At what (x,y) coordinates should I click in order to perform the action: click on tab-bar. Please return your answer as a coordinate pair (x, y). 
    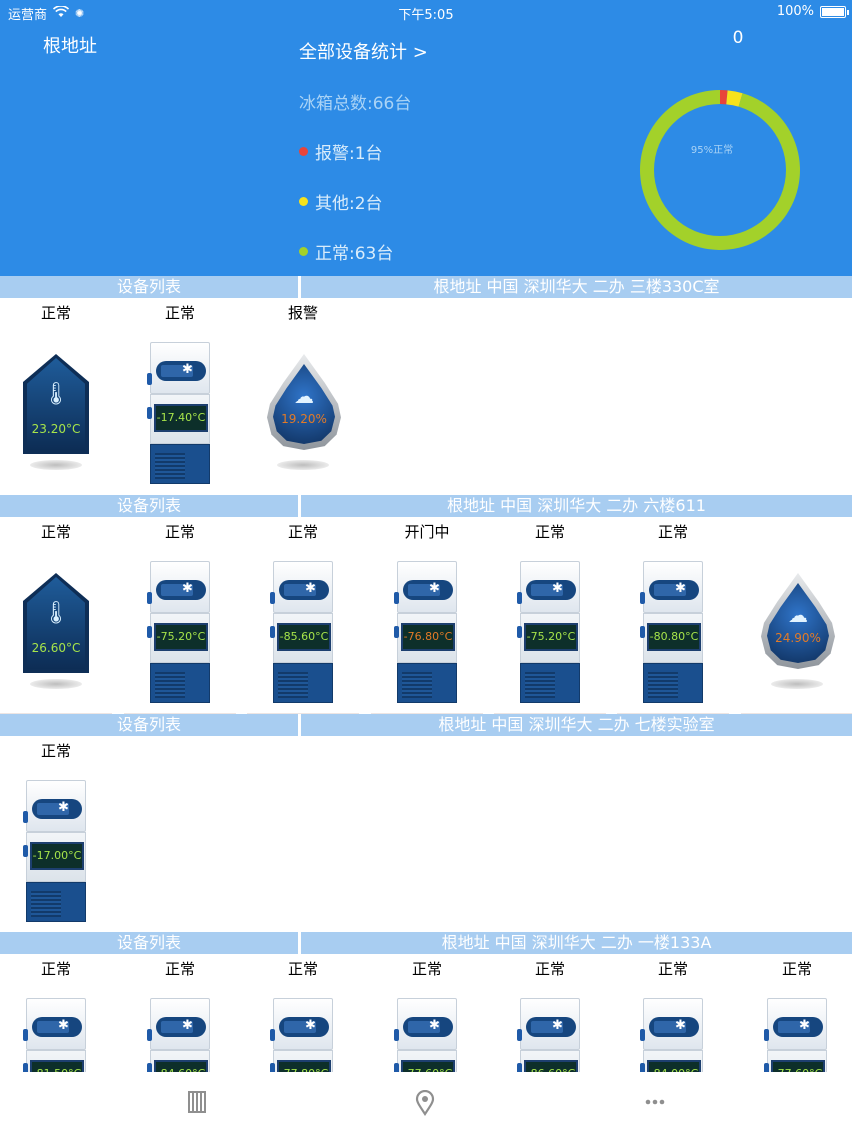
    Looking at the image, I should click on (426, 1104).